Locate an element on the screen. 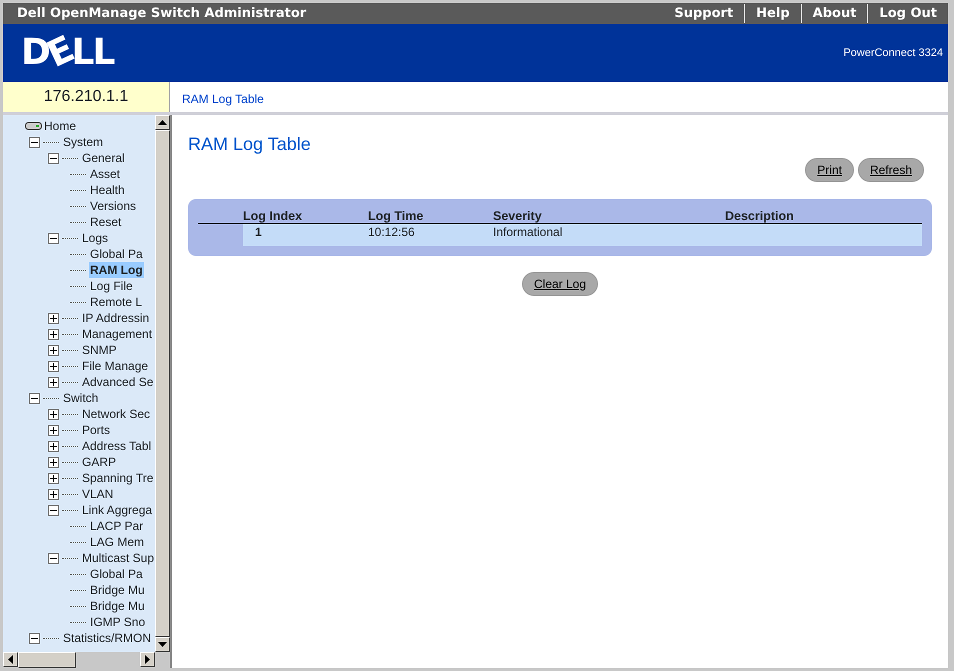 The width and height of the screenshot is (954, 671). product-name: PowerConnect 3324 is located at coordinates (893, 53).